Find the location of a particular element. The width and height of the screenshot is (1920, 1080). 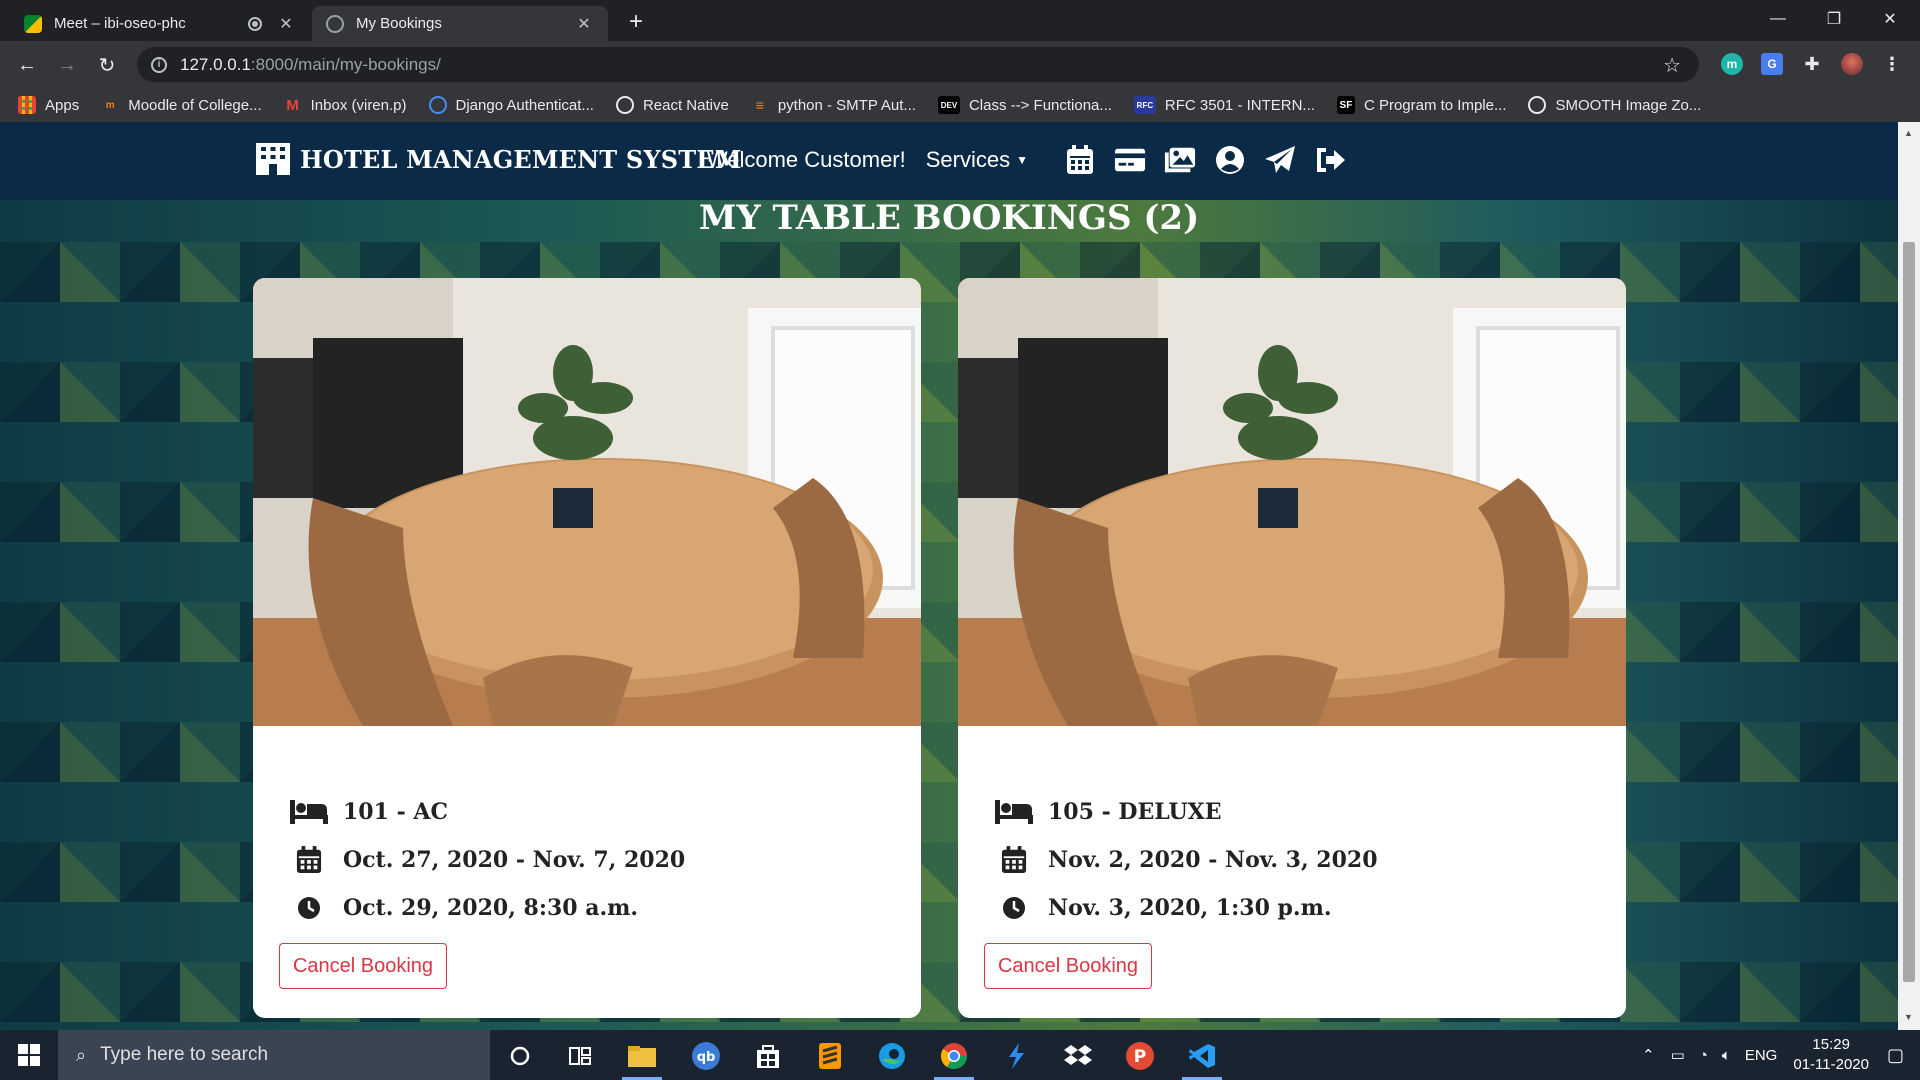

vscode-icon is located at coordinates (1202, 1059).